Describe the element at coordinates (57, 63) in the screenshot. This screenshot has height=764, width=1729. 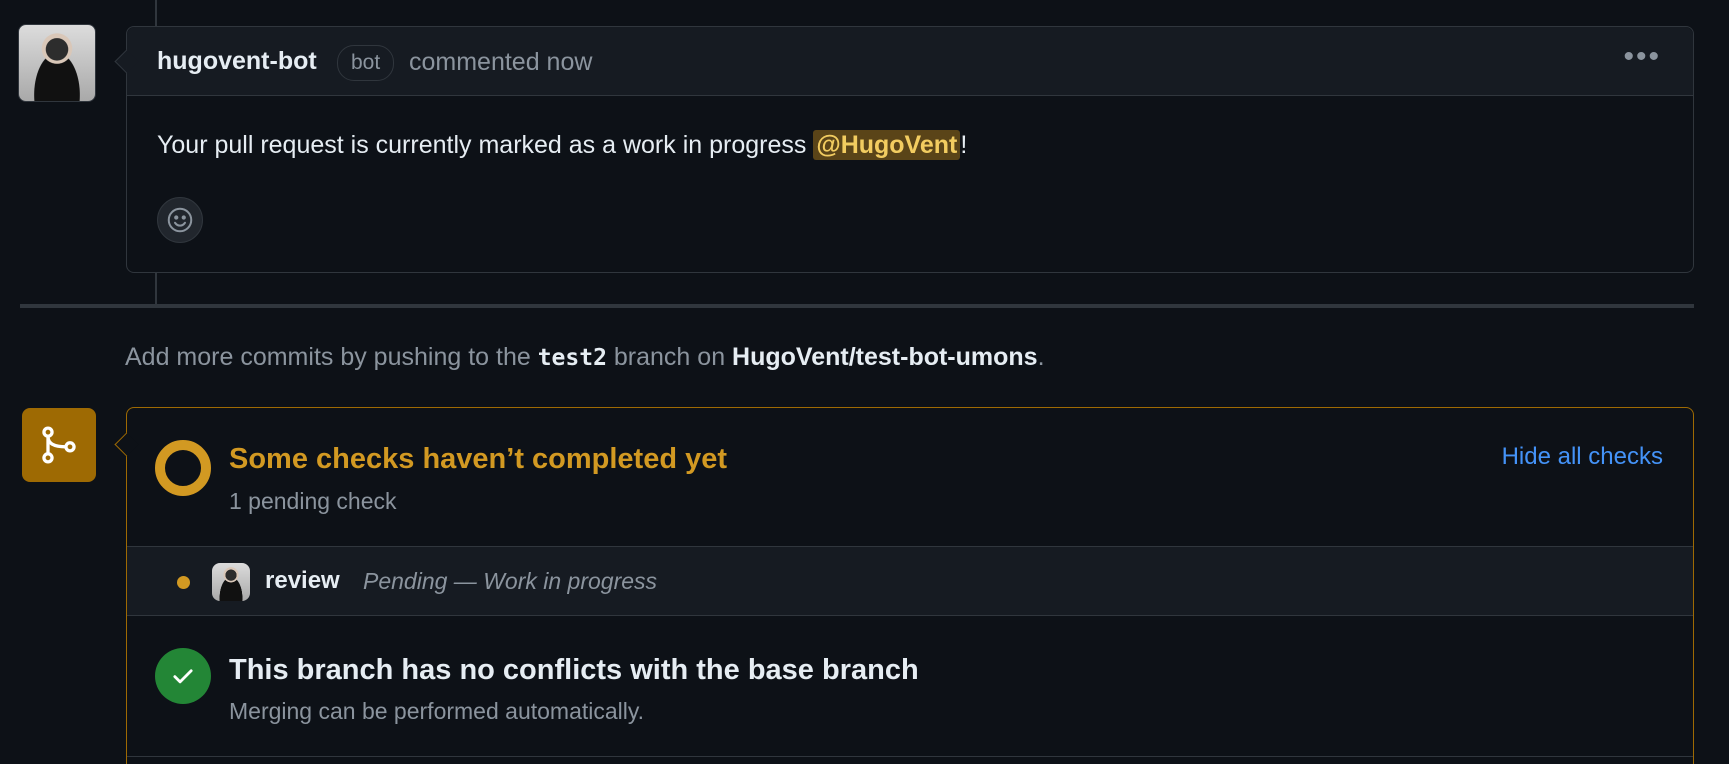
I see `author-avatar` at that location.